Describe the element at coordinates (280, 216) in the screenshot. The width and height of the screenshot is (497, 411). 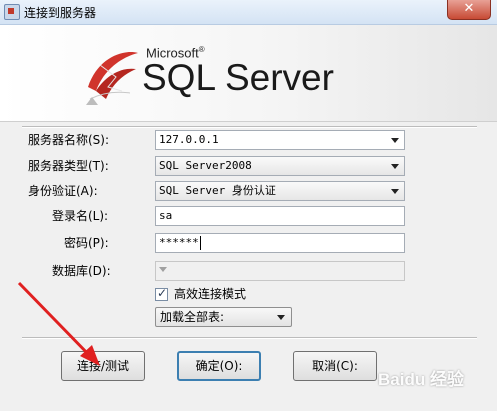
I see `login-input: sa` at that location.